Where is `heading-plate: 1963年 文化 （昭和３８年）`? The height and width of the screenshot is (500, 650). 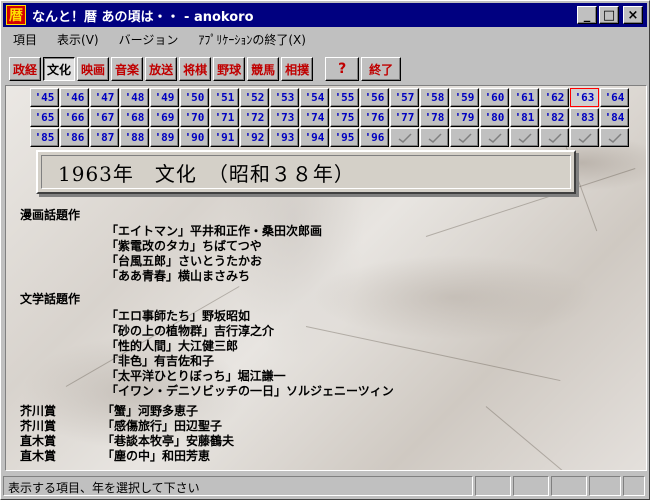 heading-plate: 1963年 文化 （昭和３８年） is located at coordinates (306, 172).